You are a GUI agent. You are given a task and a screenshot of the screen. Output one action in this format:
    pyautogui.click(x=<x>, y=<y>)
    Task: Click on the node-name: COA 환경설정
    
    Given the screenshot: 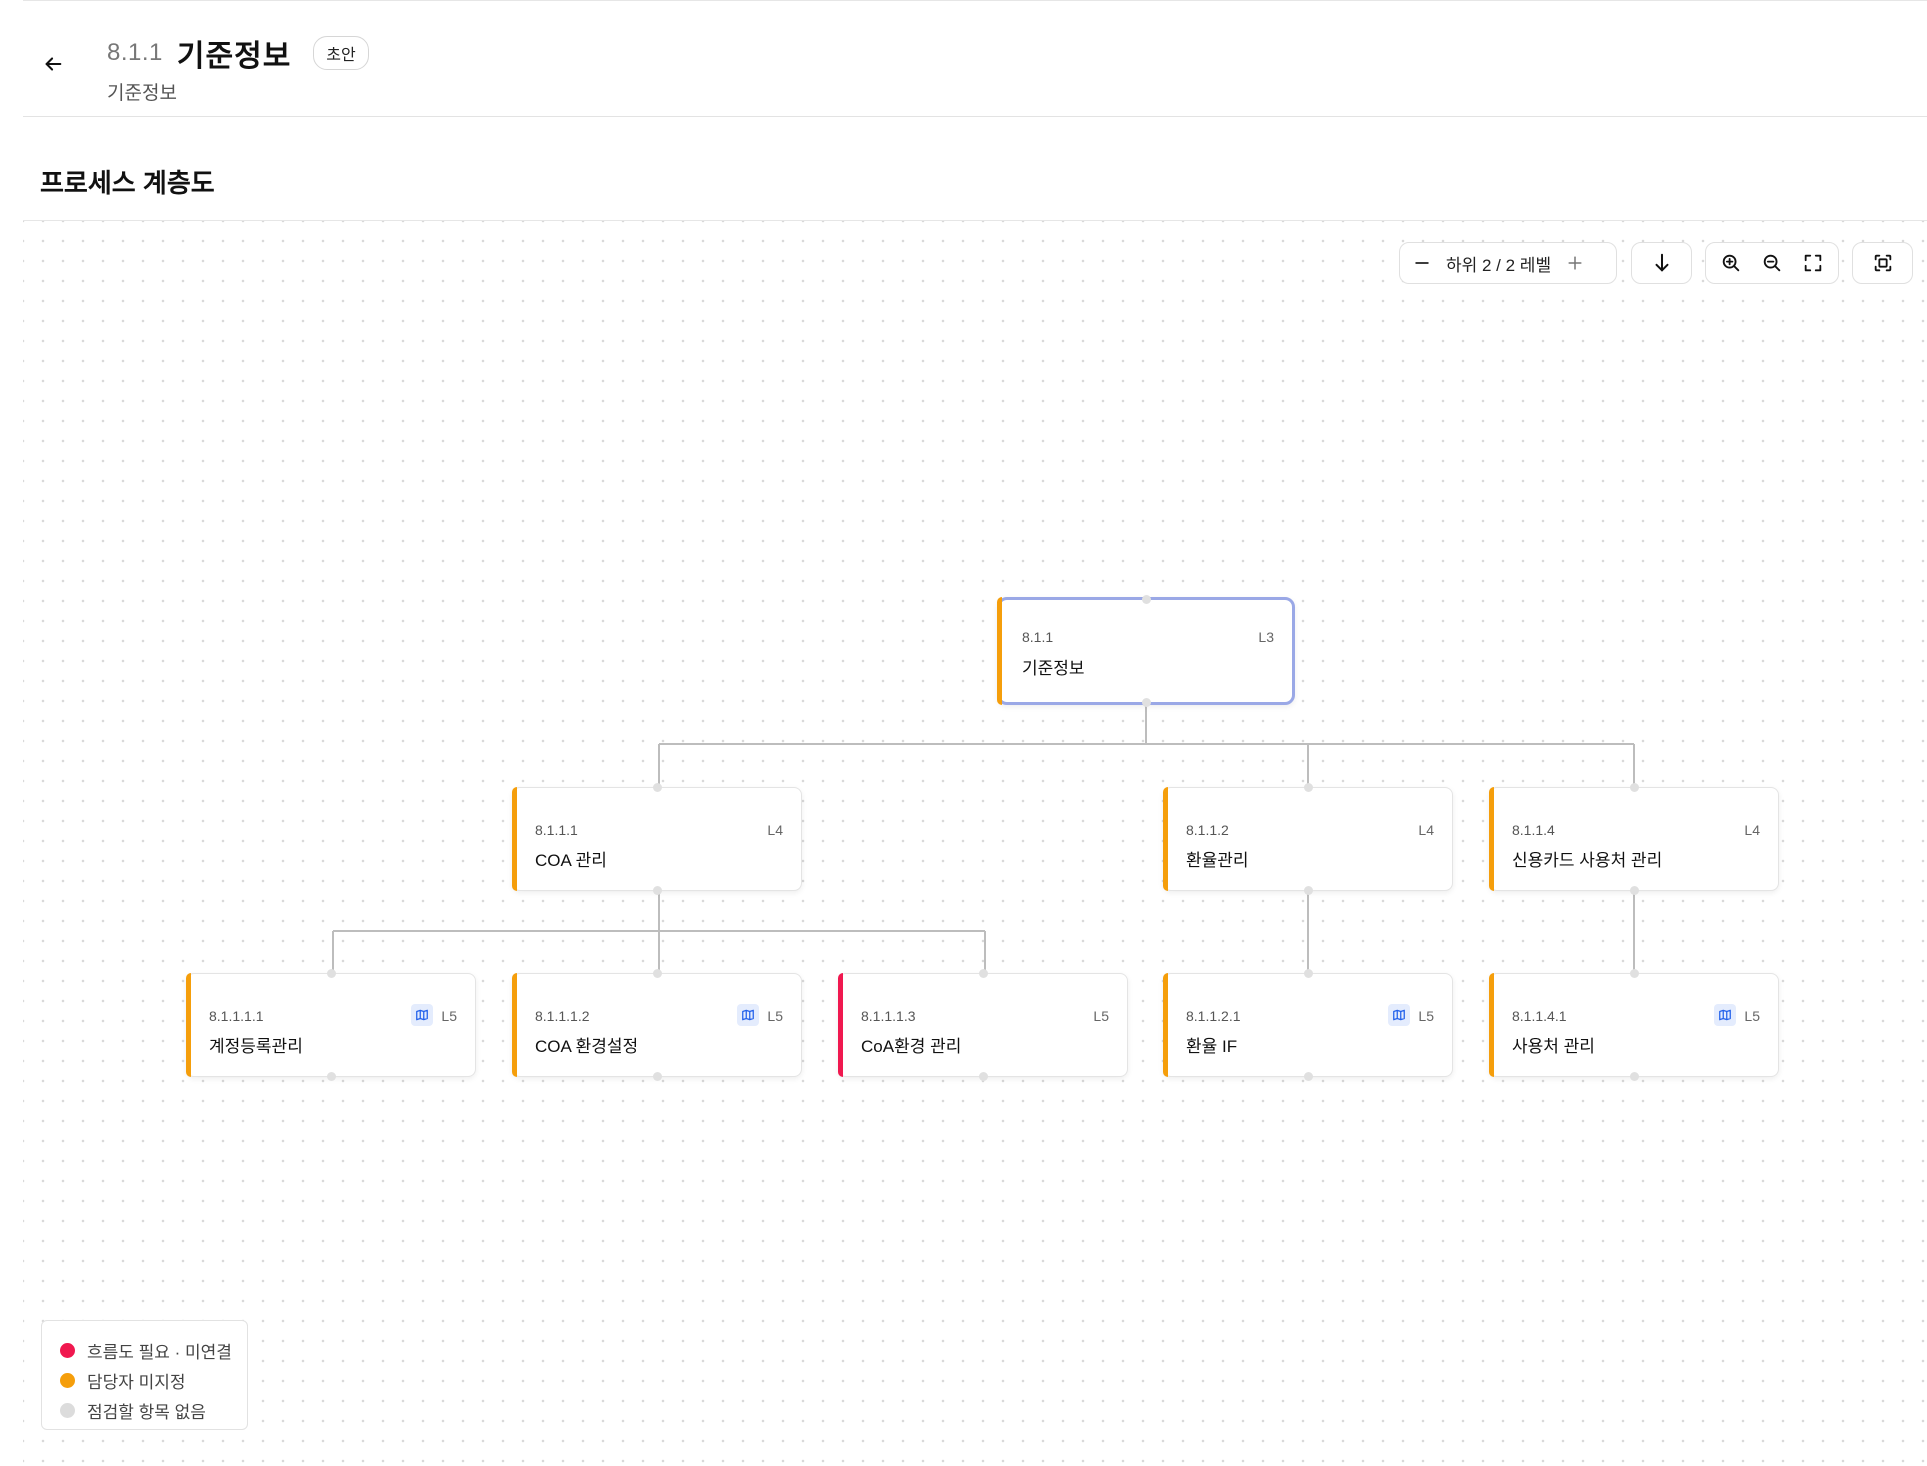 What is the action you would take?
    pyautogui.click(x=587, y=1046)
    